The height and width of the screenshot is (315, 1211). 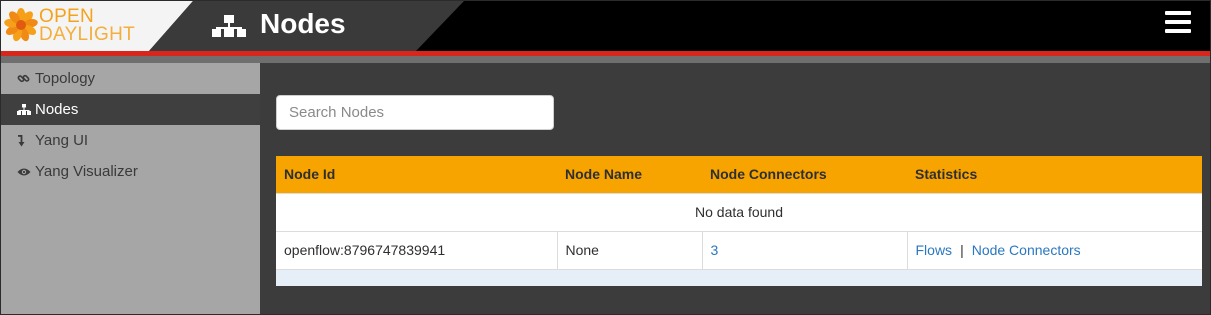 I want to click on table-footer-row, so click(x=739, y=277).